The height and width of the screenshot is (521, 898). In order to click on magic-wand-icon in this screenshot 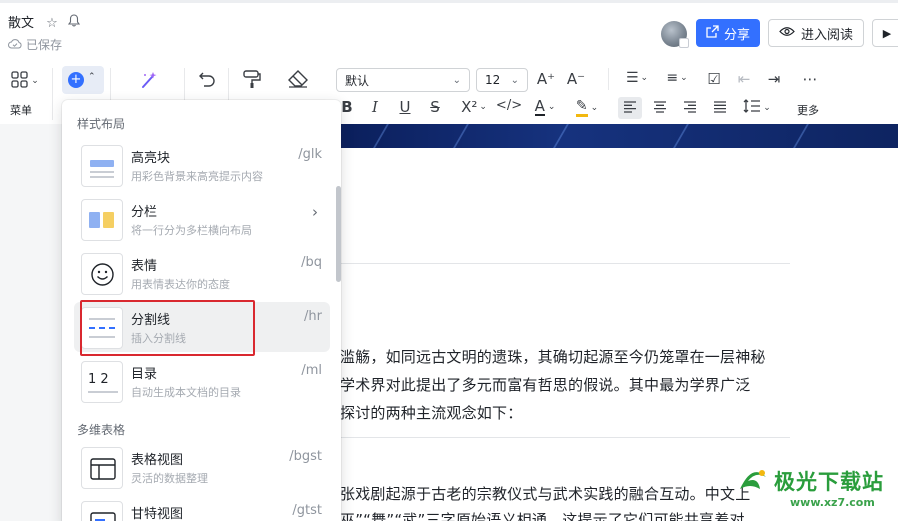, I will do `click(149, 82)`.